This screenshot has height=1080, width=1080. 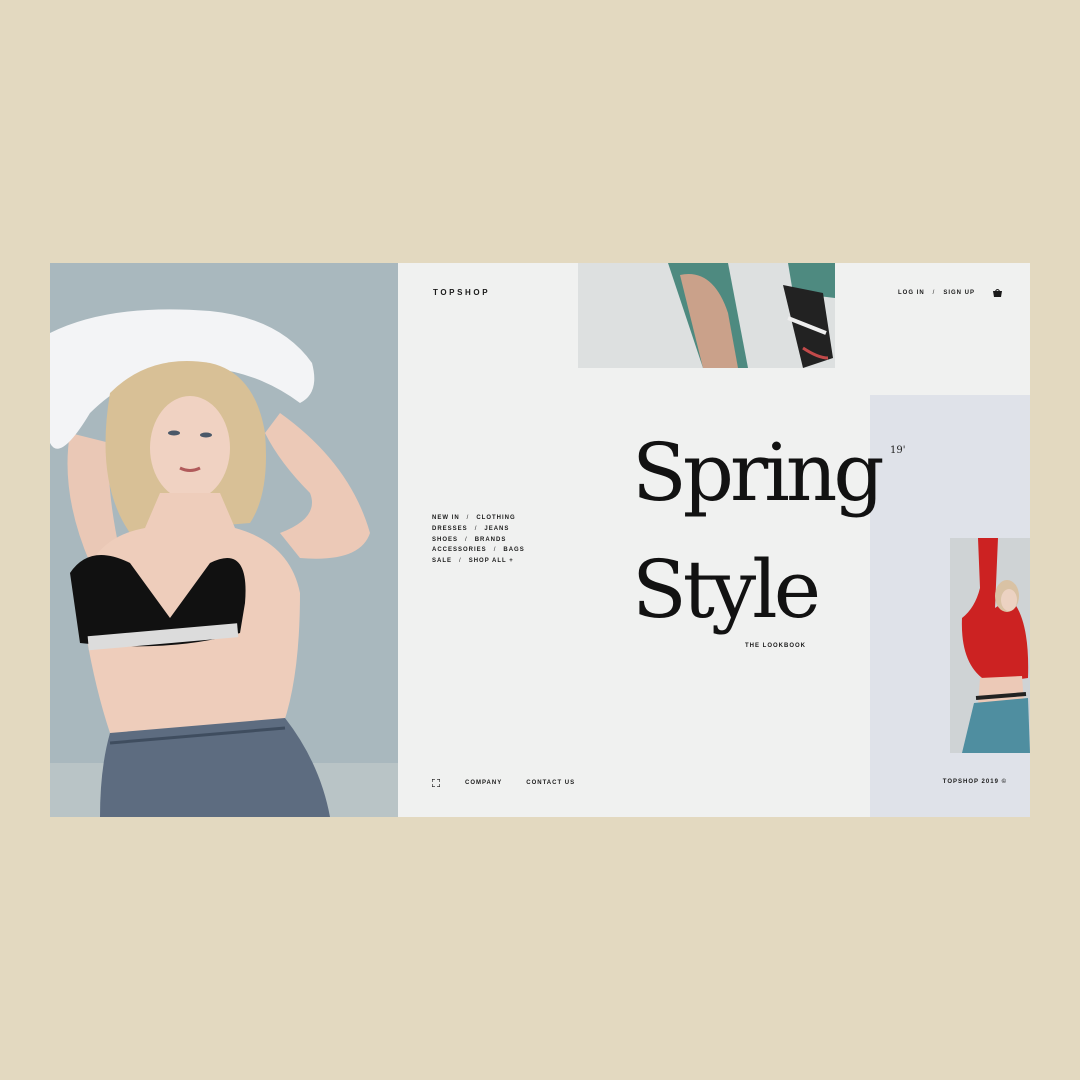 I want to click on basket-icon, so click(x=997, y=293).